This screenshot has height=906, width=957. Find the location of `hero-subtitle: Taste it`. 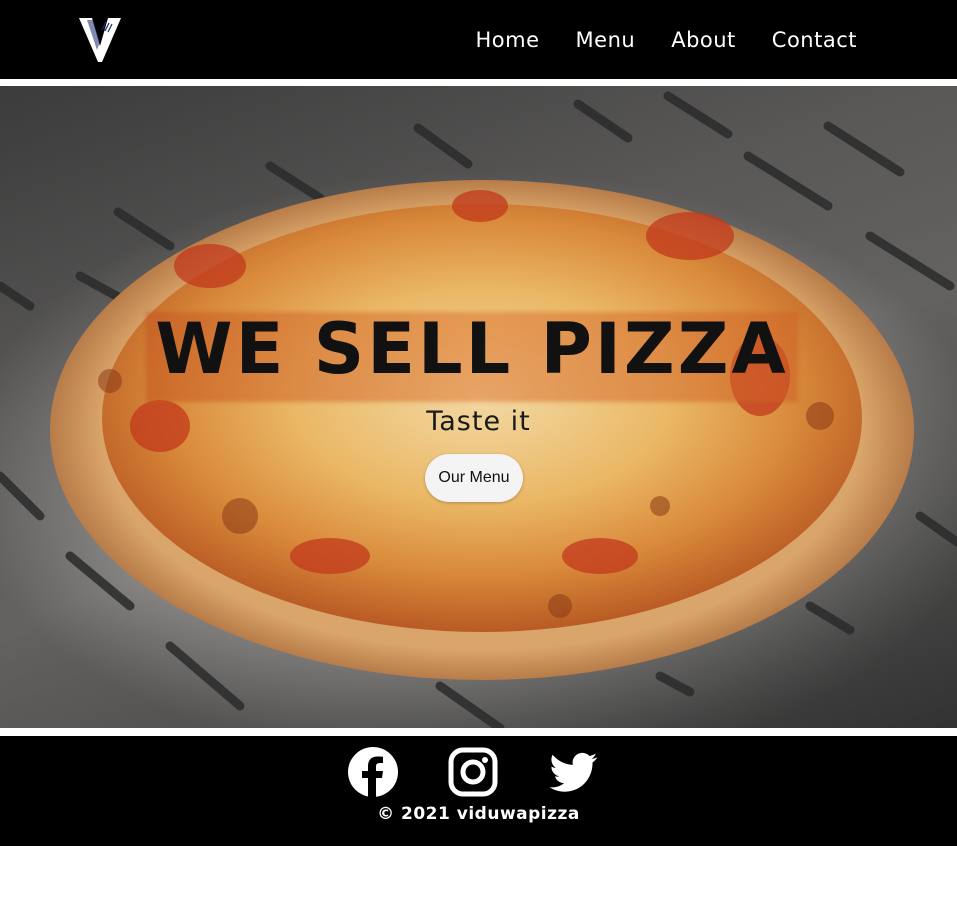

hero-subtitle: Taste it is located at coordinates (478, 421).